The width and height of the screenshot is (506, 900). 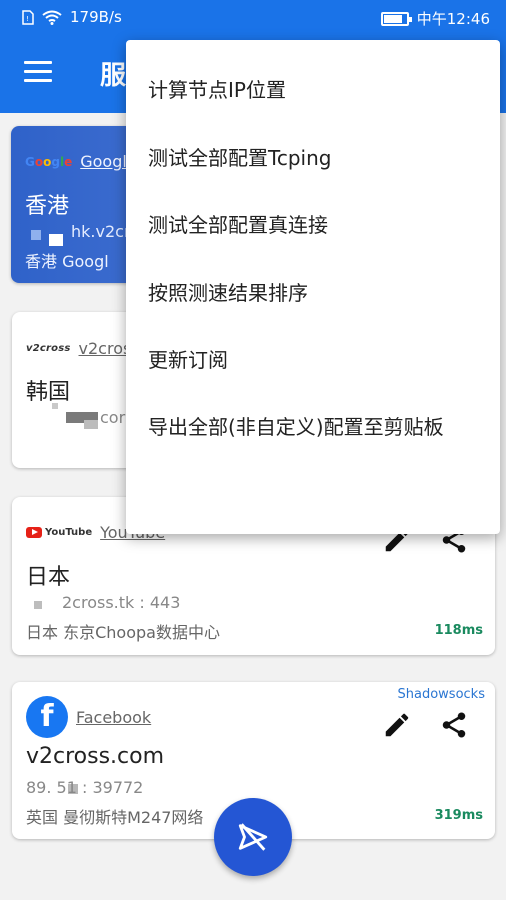 I want to click on connect-fab-button, so click(x=253, y=837).